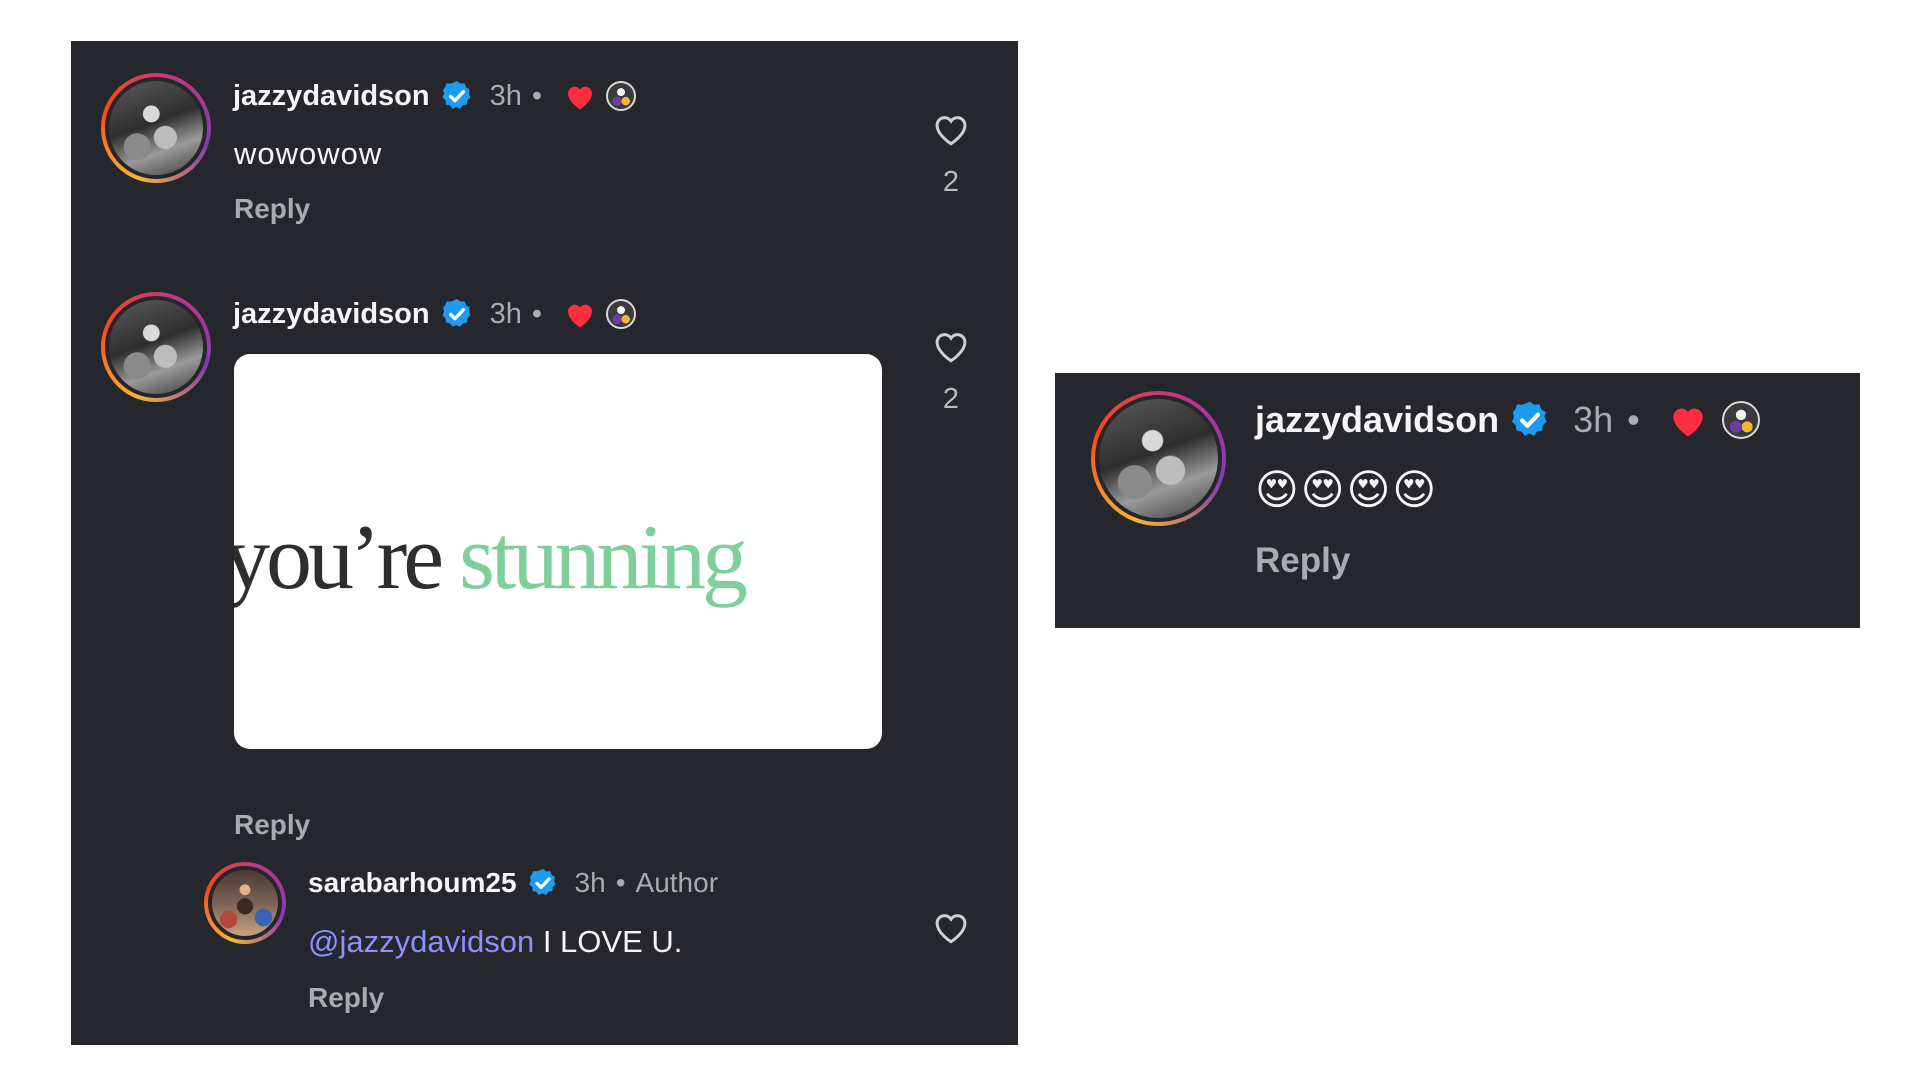 This screenshot has height=1080, width=1920. Describe the element at coordinates (421, 941) in the screenshot. I see `mention-link: @jazzydavidson` at that location.